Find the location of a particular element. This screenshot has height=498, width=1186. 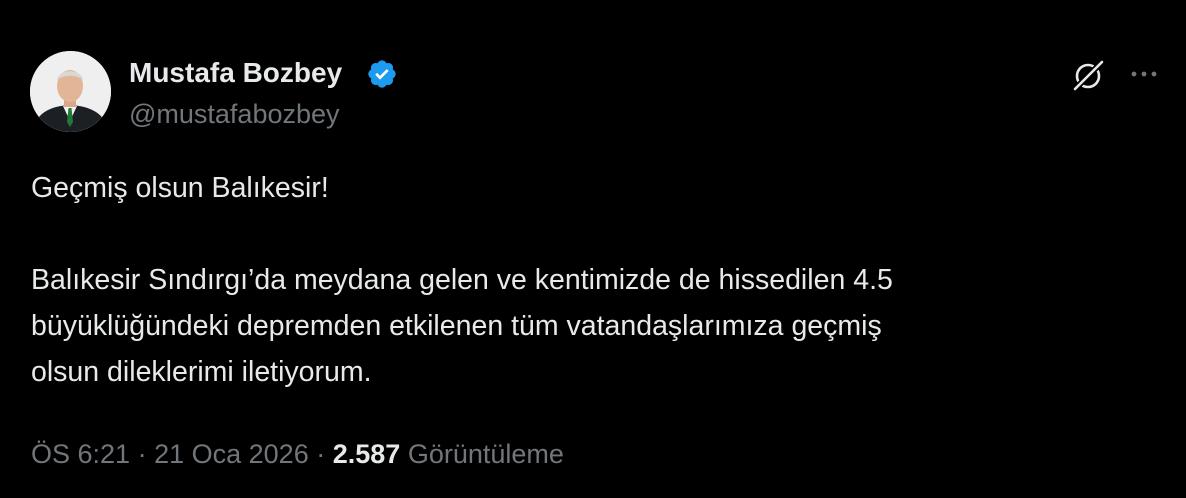

avatar is located at coordinates (70, 91).